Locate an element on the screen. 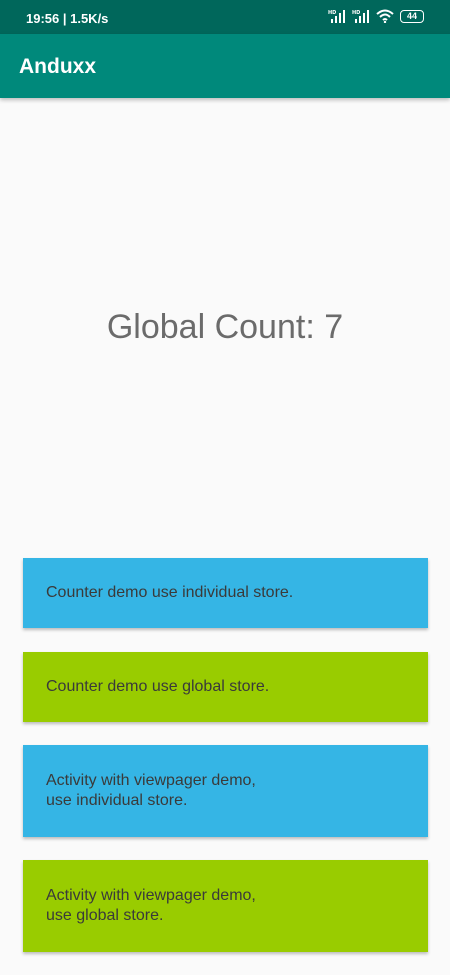 The image size is (450, 975). global-count-text: Global Count: 7 is located at coordinates (225, 327).